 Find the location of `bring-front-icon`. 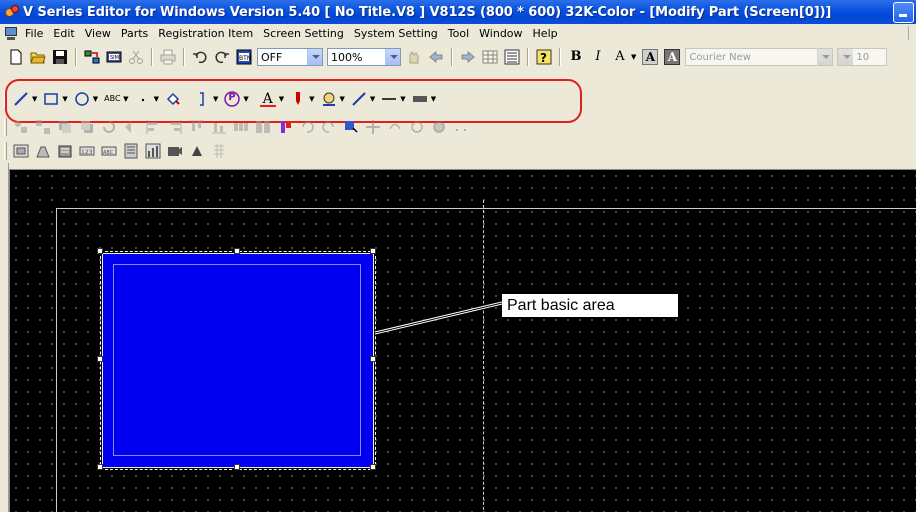

bring-front-icon is located at coordinates (65, 127).